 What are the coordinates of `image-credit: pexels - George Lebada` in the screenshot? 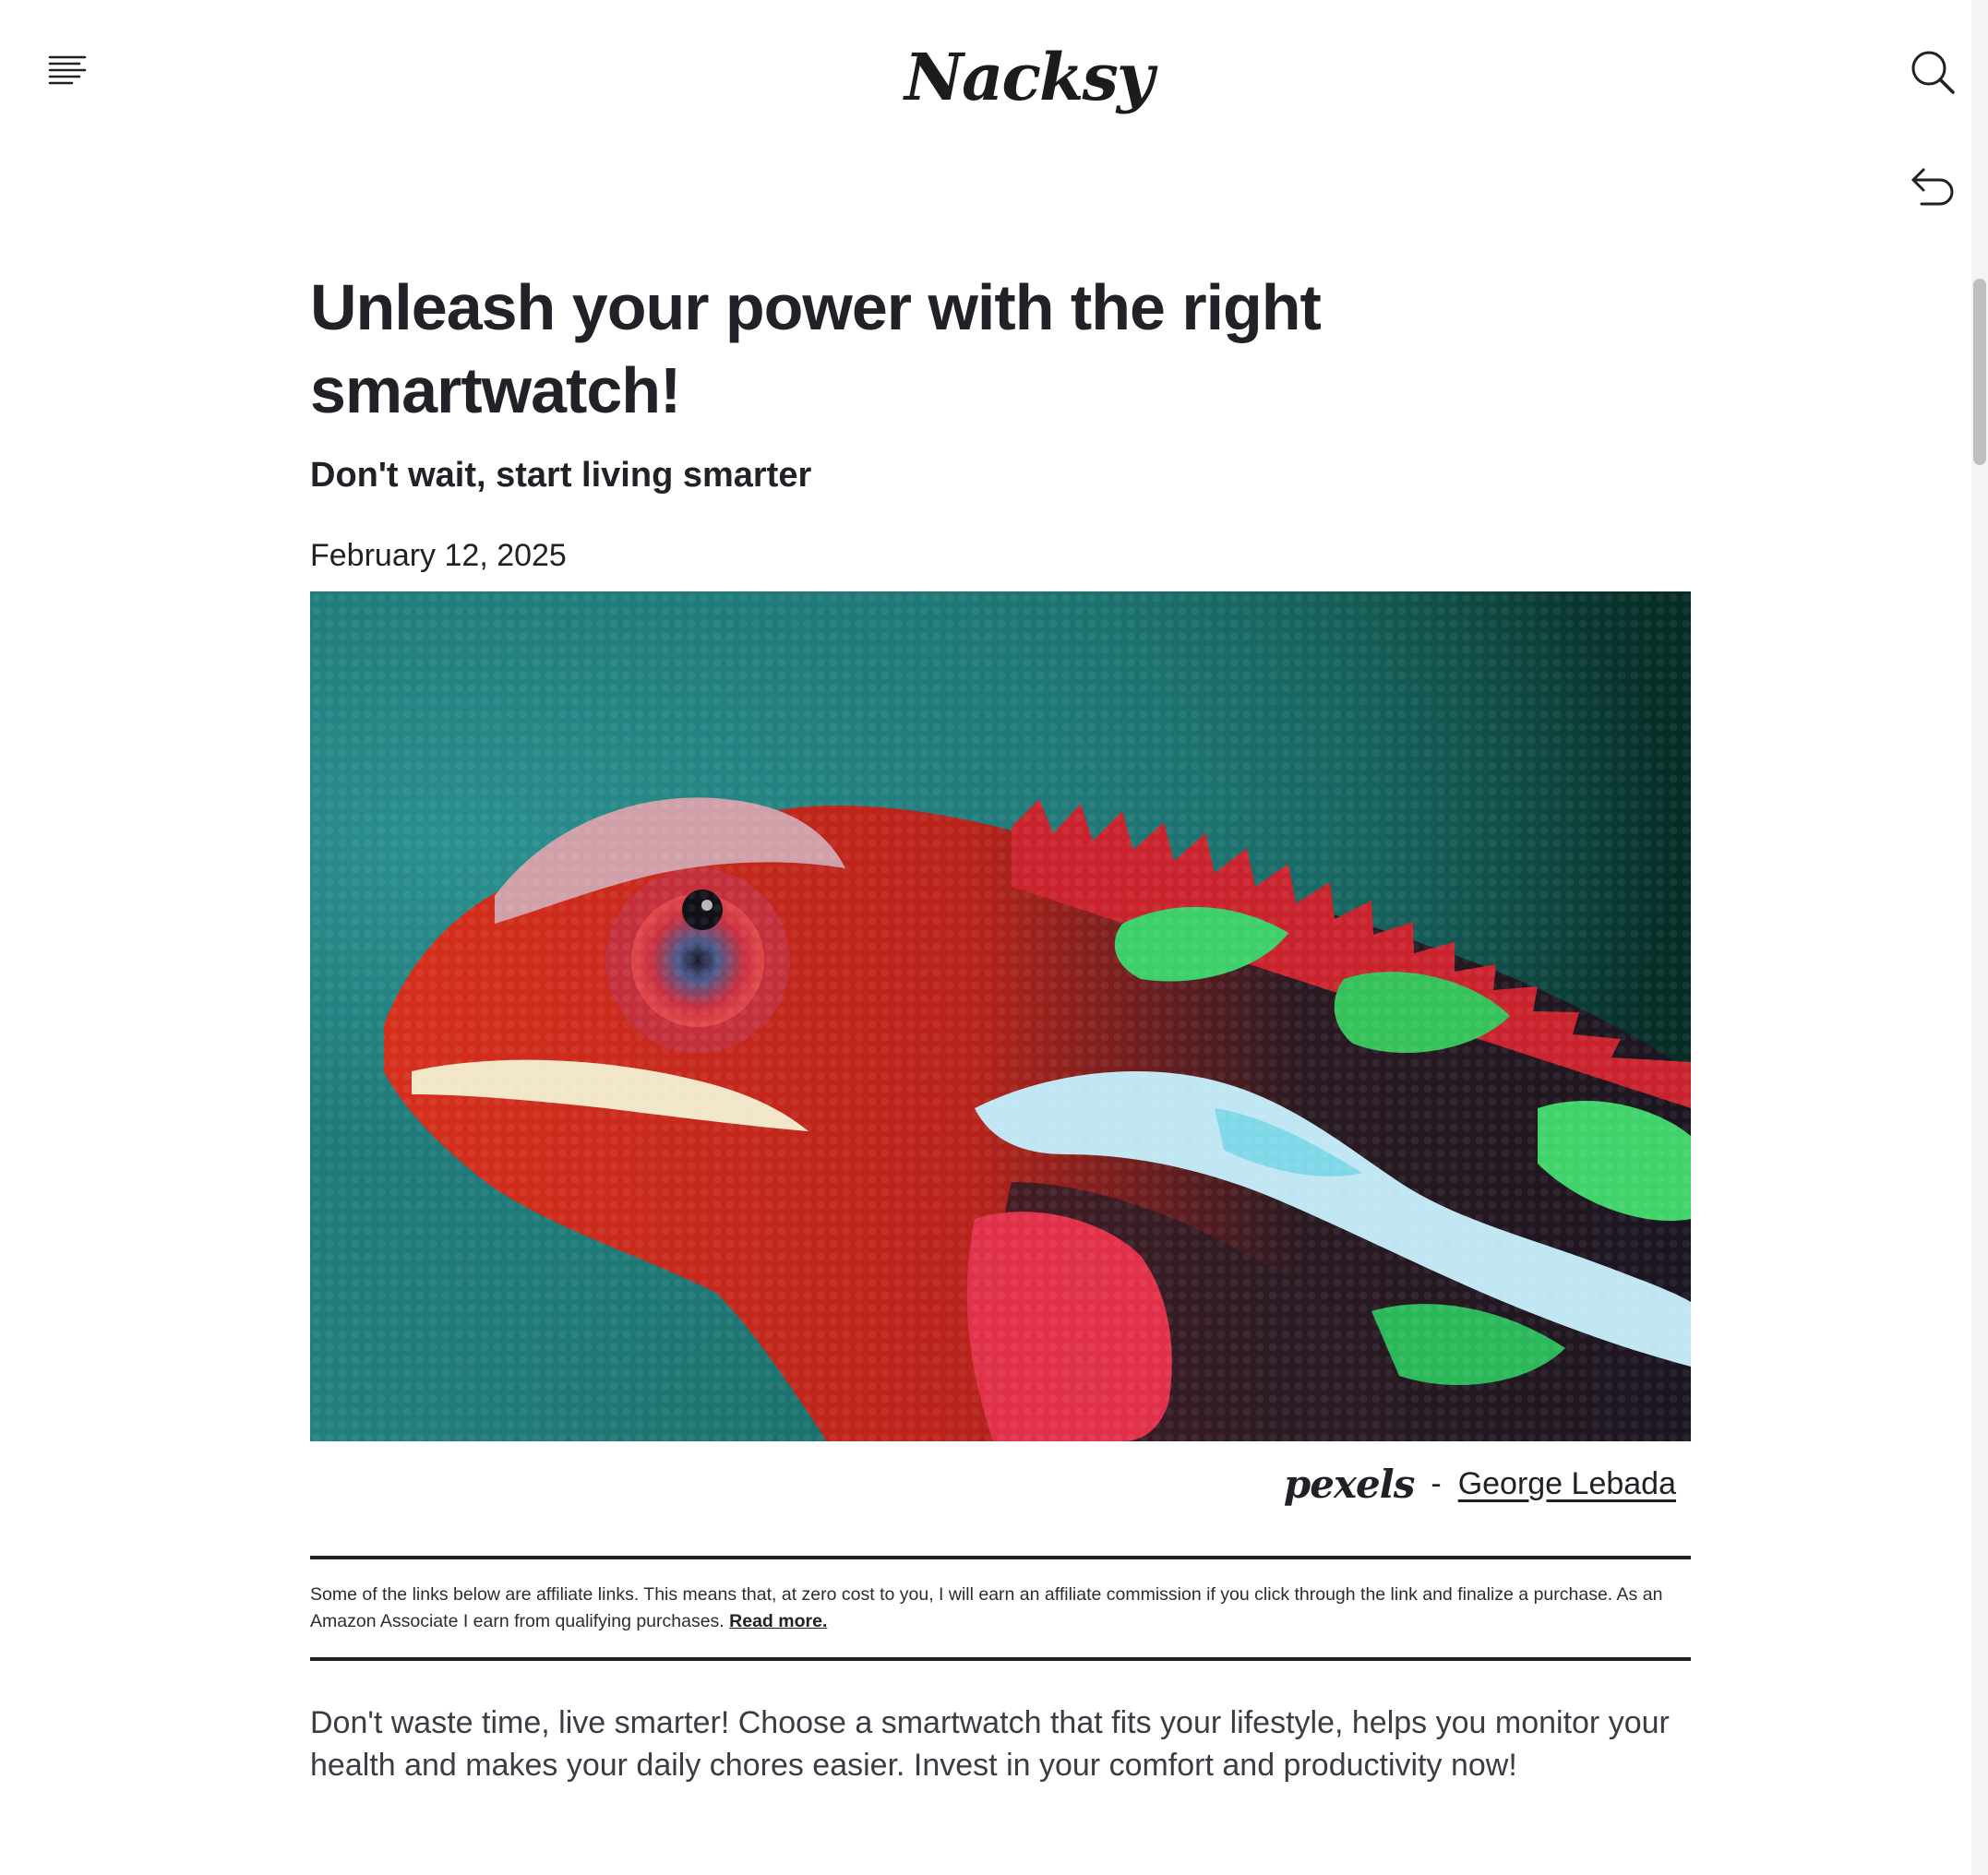 It's located at (1480, 1484).